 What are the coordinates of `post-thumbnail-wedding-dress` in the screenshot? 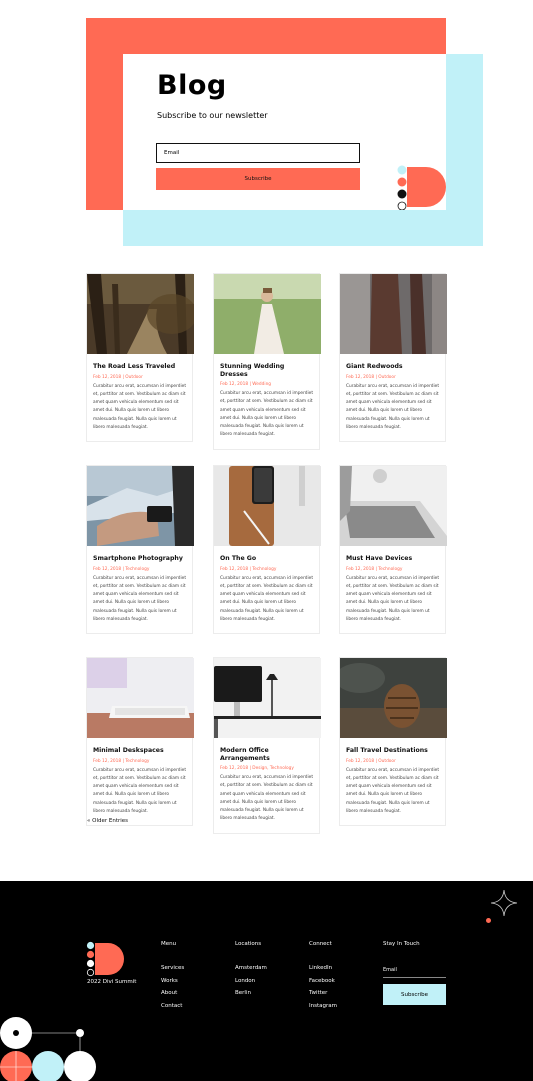 It's located at (267, 314).